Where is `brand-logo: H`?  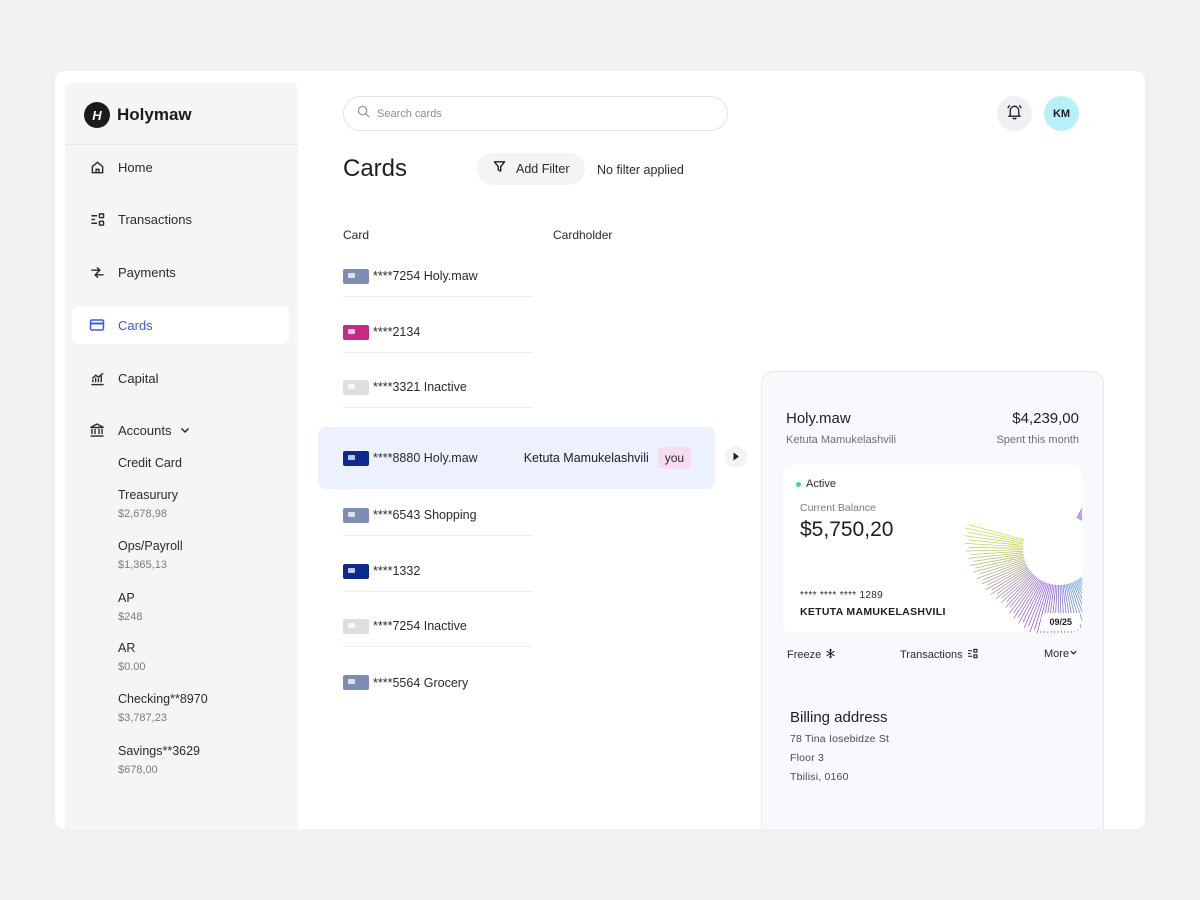 brand-logo: H is located at coordinates (97, 115).